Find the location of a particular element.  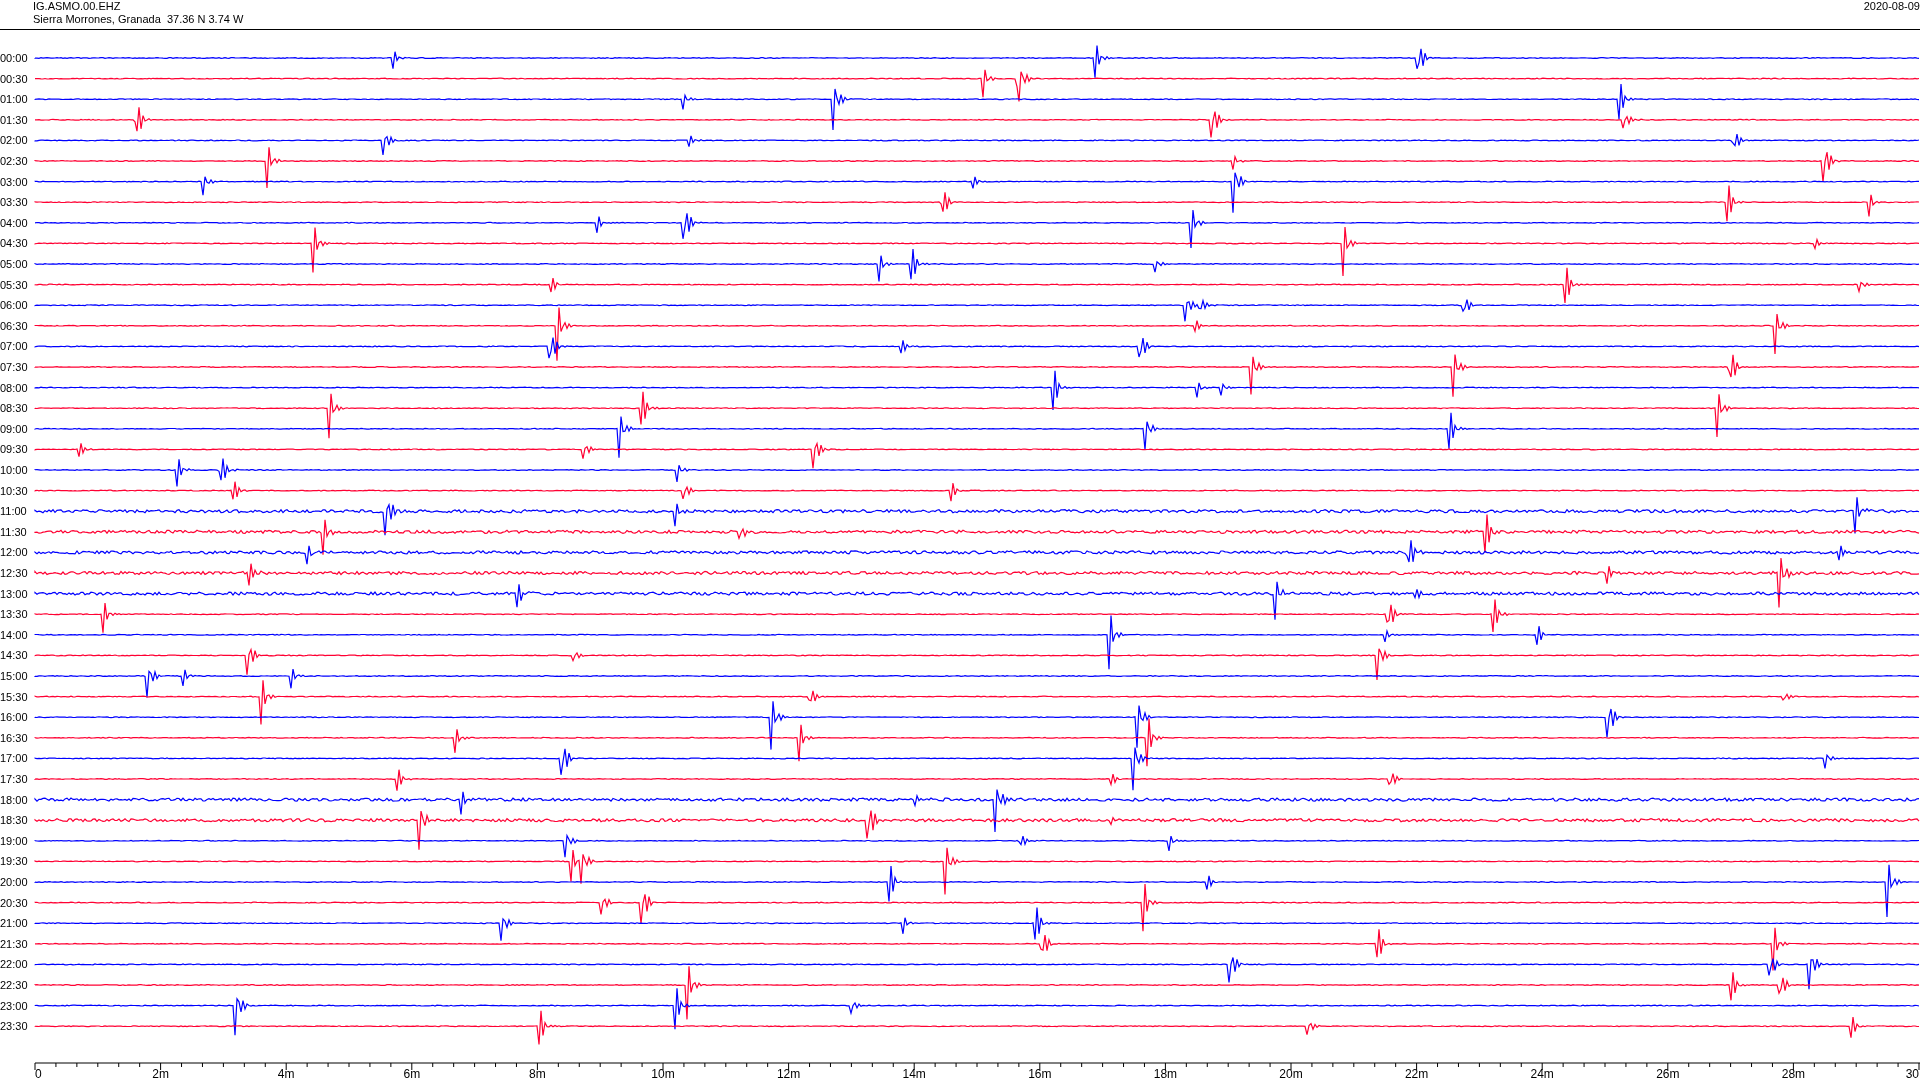

time-label: 16:30 is located at coordinates (14, 737).